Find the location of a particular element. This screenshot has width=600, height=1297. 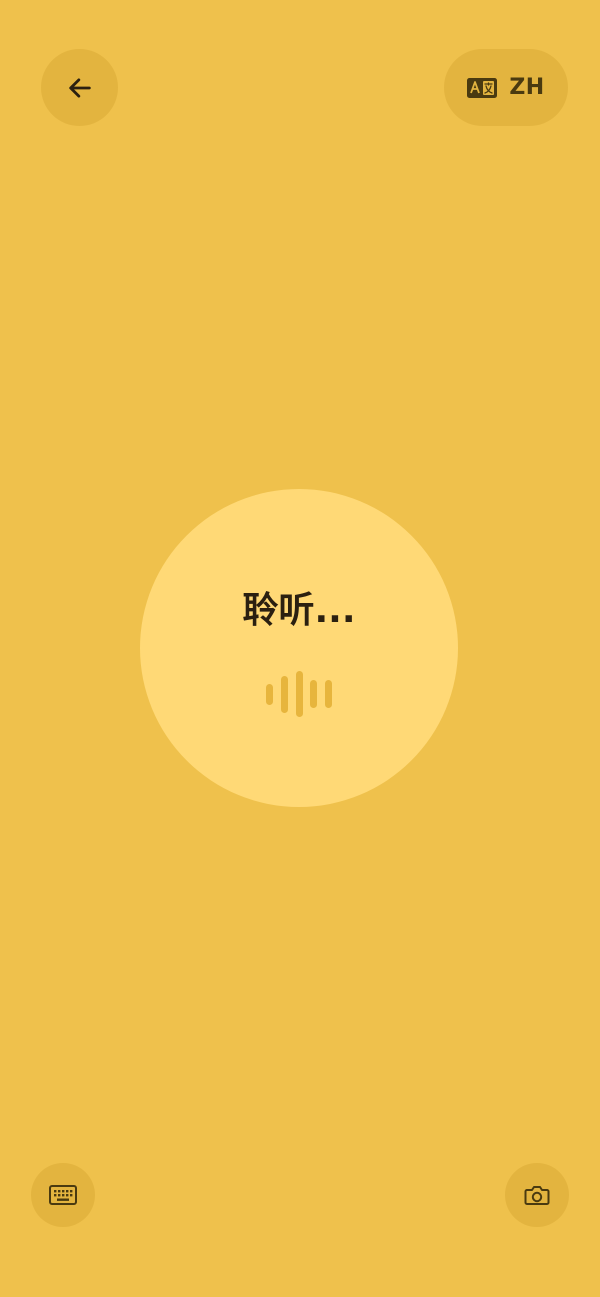

camera-icon is located at coordinates (537, 1195).